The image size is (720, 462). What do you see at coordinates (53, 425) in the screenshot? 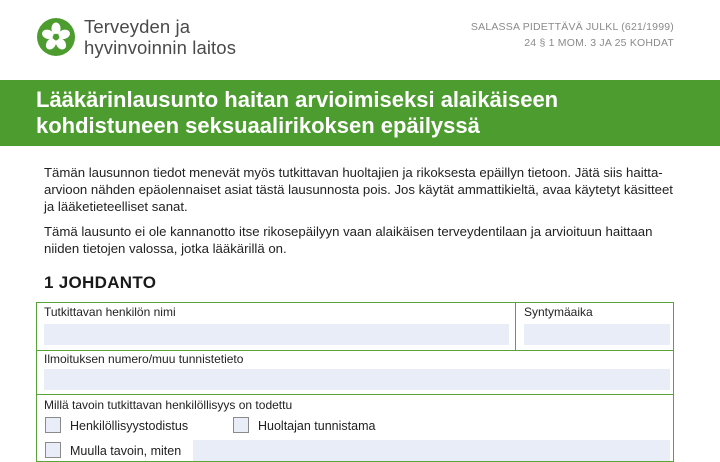
I see `id-document-checkbox` at bounding box center [53, 425].